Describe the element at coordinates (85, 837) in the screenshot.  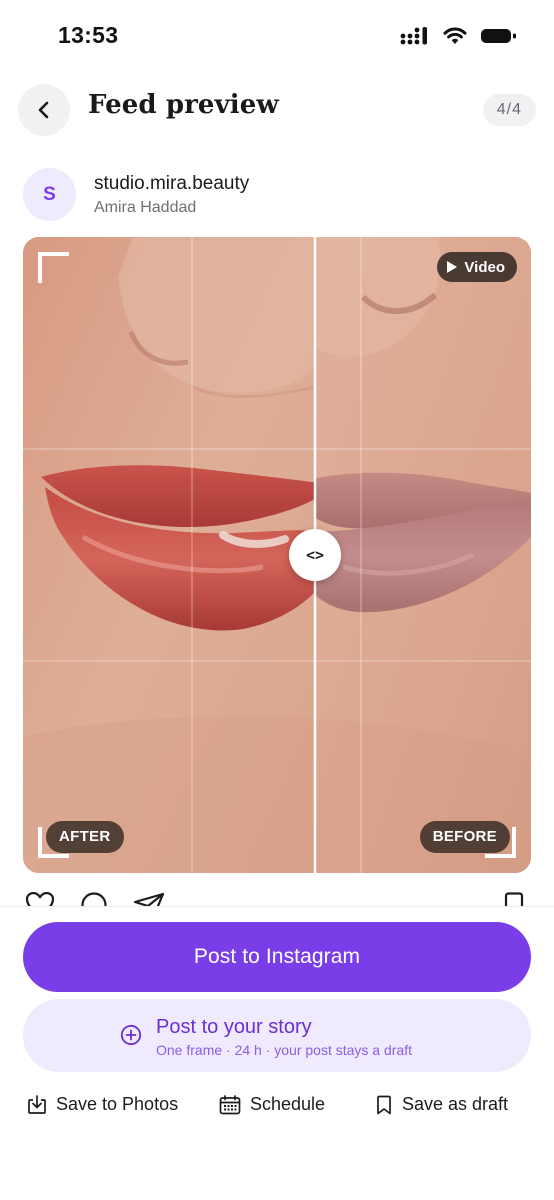
I see `after-label: AFTER` at that location.